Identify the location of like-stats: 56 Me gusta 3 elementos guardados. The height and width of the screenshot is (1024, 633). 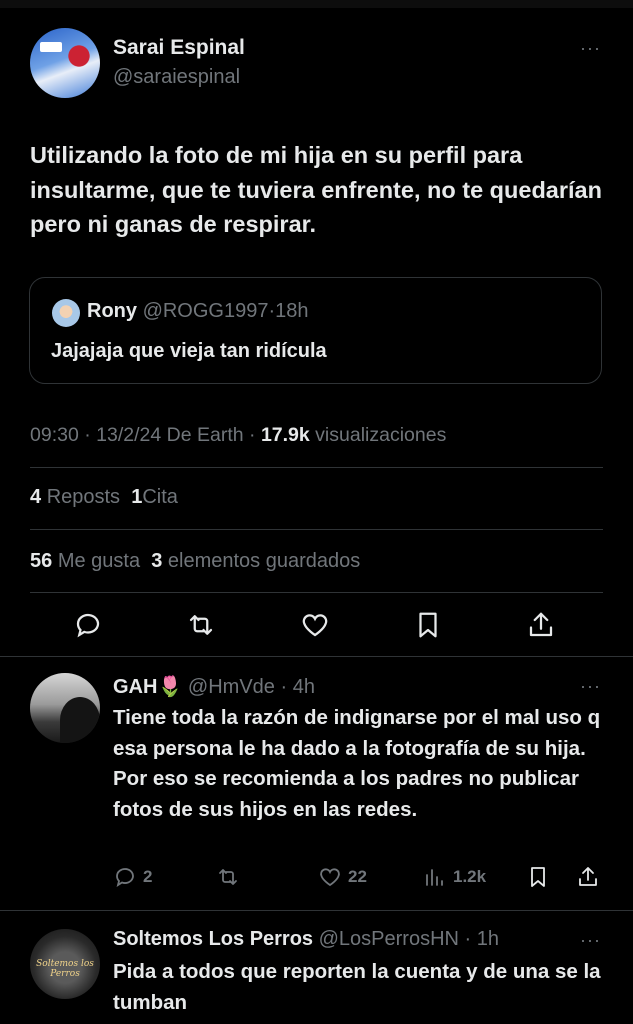
(195, 561).